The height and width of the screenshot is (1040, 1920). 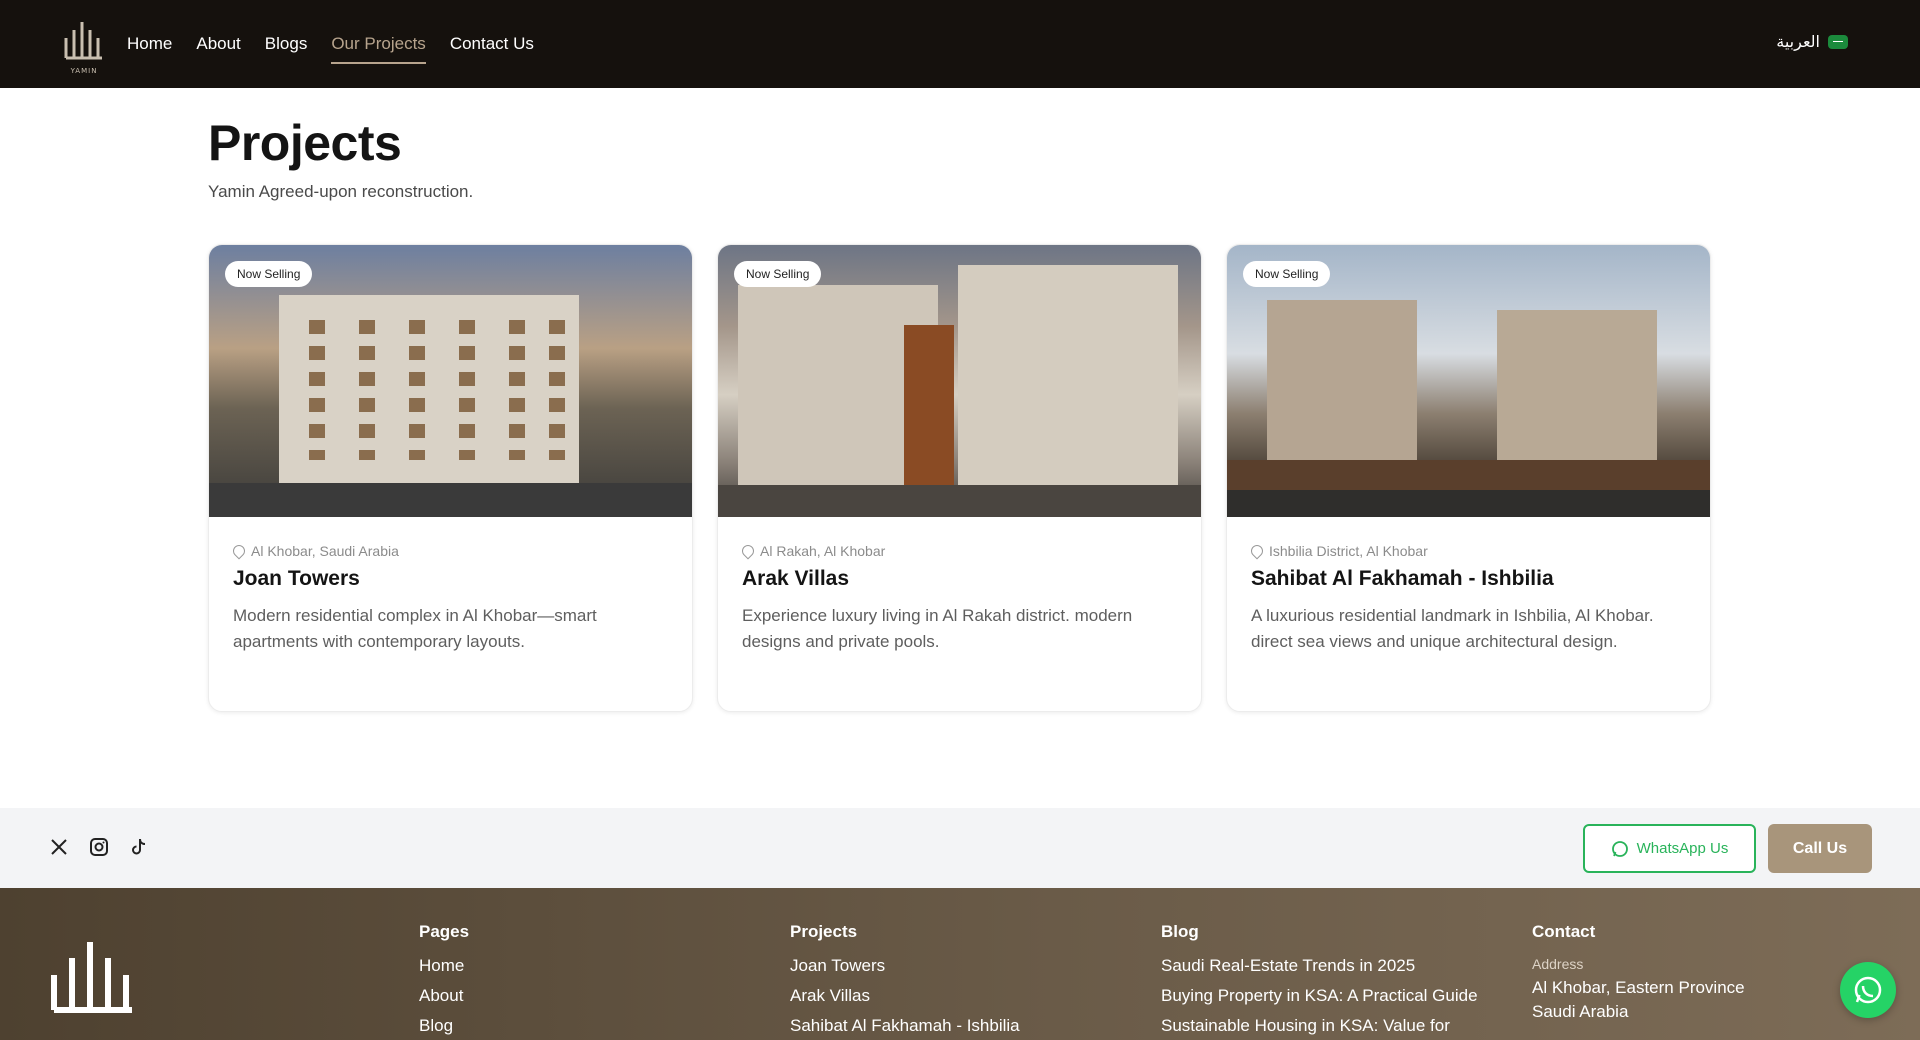 I want to click on location-text: Ishbilia District, Al Khobar, so click(x=1348, y=551).